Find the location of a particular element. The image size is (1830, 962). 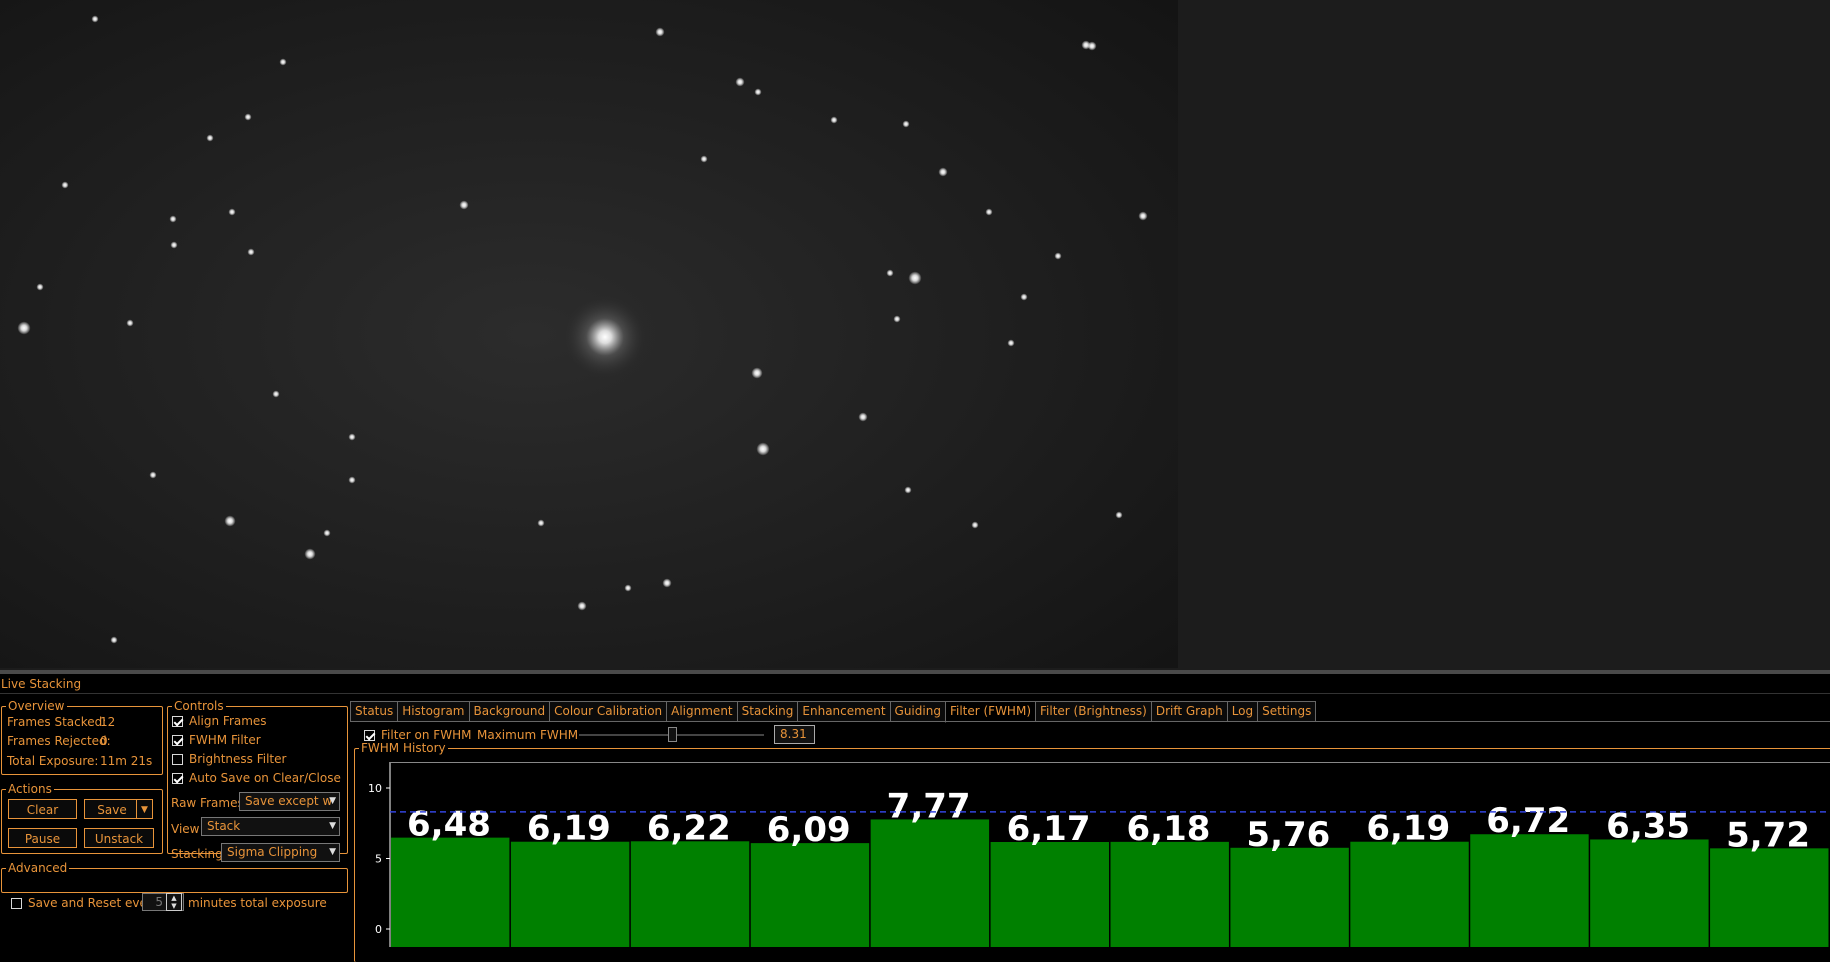

brightness-filter-check-icon is located at coordinates (177, 759).